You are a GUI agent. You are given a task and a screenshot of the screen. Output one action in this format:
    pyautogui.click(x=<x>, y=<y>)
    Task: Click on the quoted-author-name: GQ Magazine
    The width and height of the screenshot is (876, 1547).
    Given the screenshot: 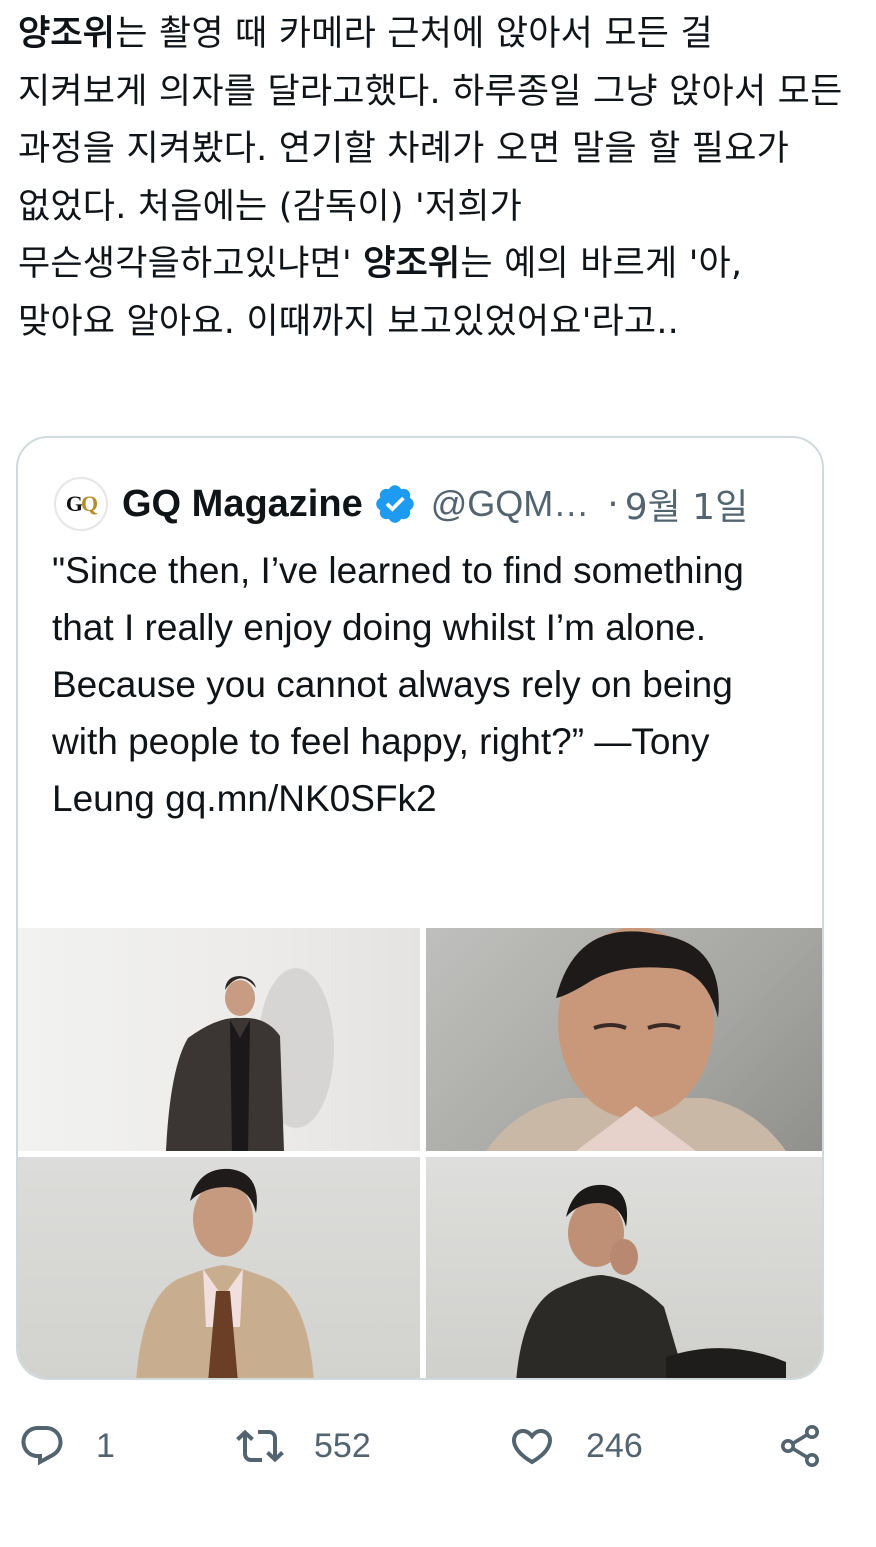 What is the action you would take?
    pyautogui.click(x=242, y=504)
    